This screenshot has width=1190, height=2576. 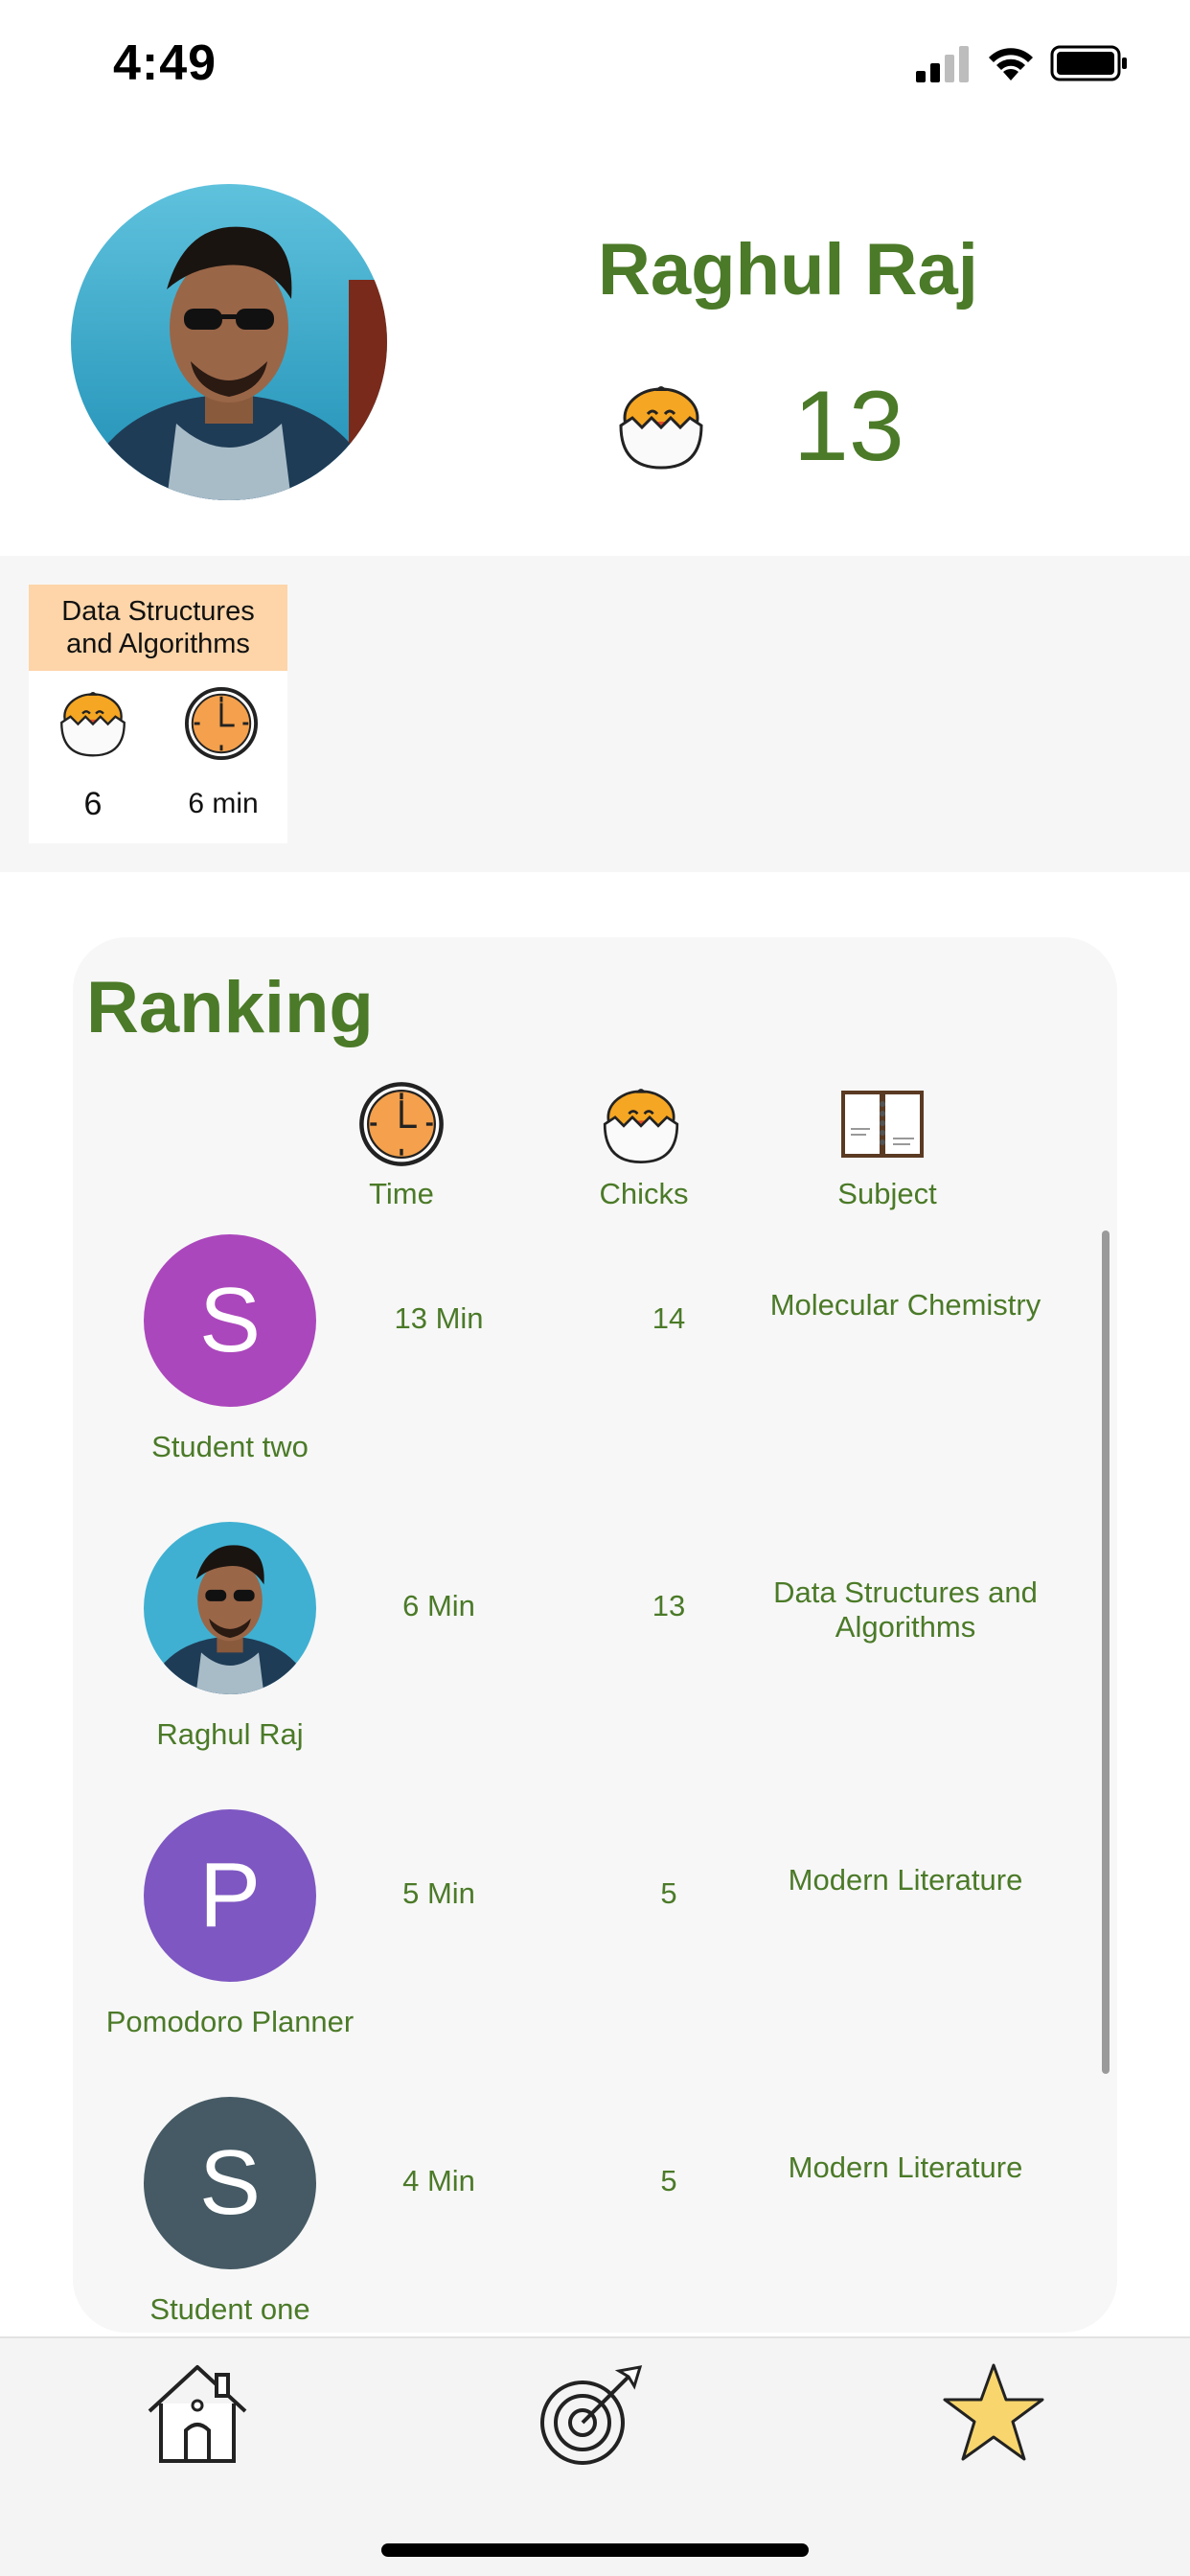 What do you see at coordinates (595, 714) in the screenshot?
I see `subject-summary-strip: Data Structures and Algorithms 6 6 min` at bounding box center [595, 714].